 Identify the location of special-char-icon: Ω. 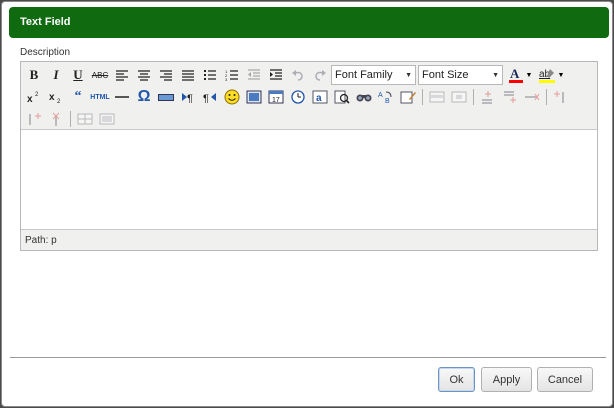
(144, 97).